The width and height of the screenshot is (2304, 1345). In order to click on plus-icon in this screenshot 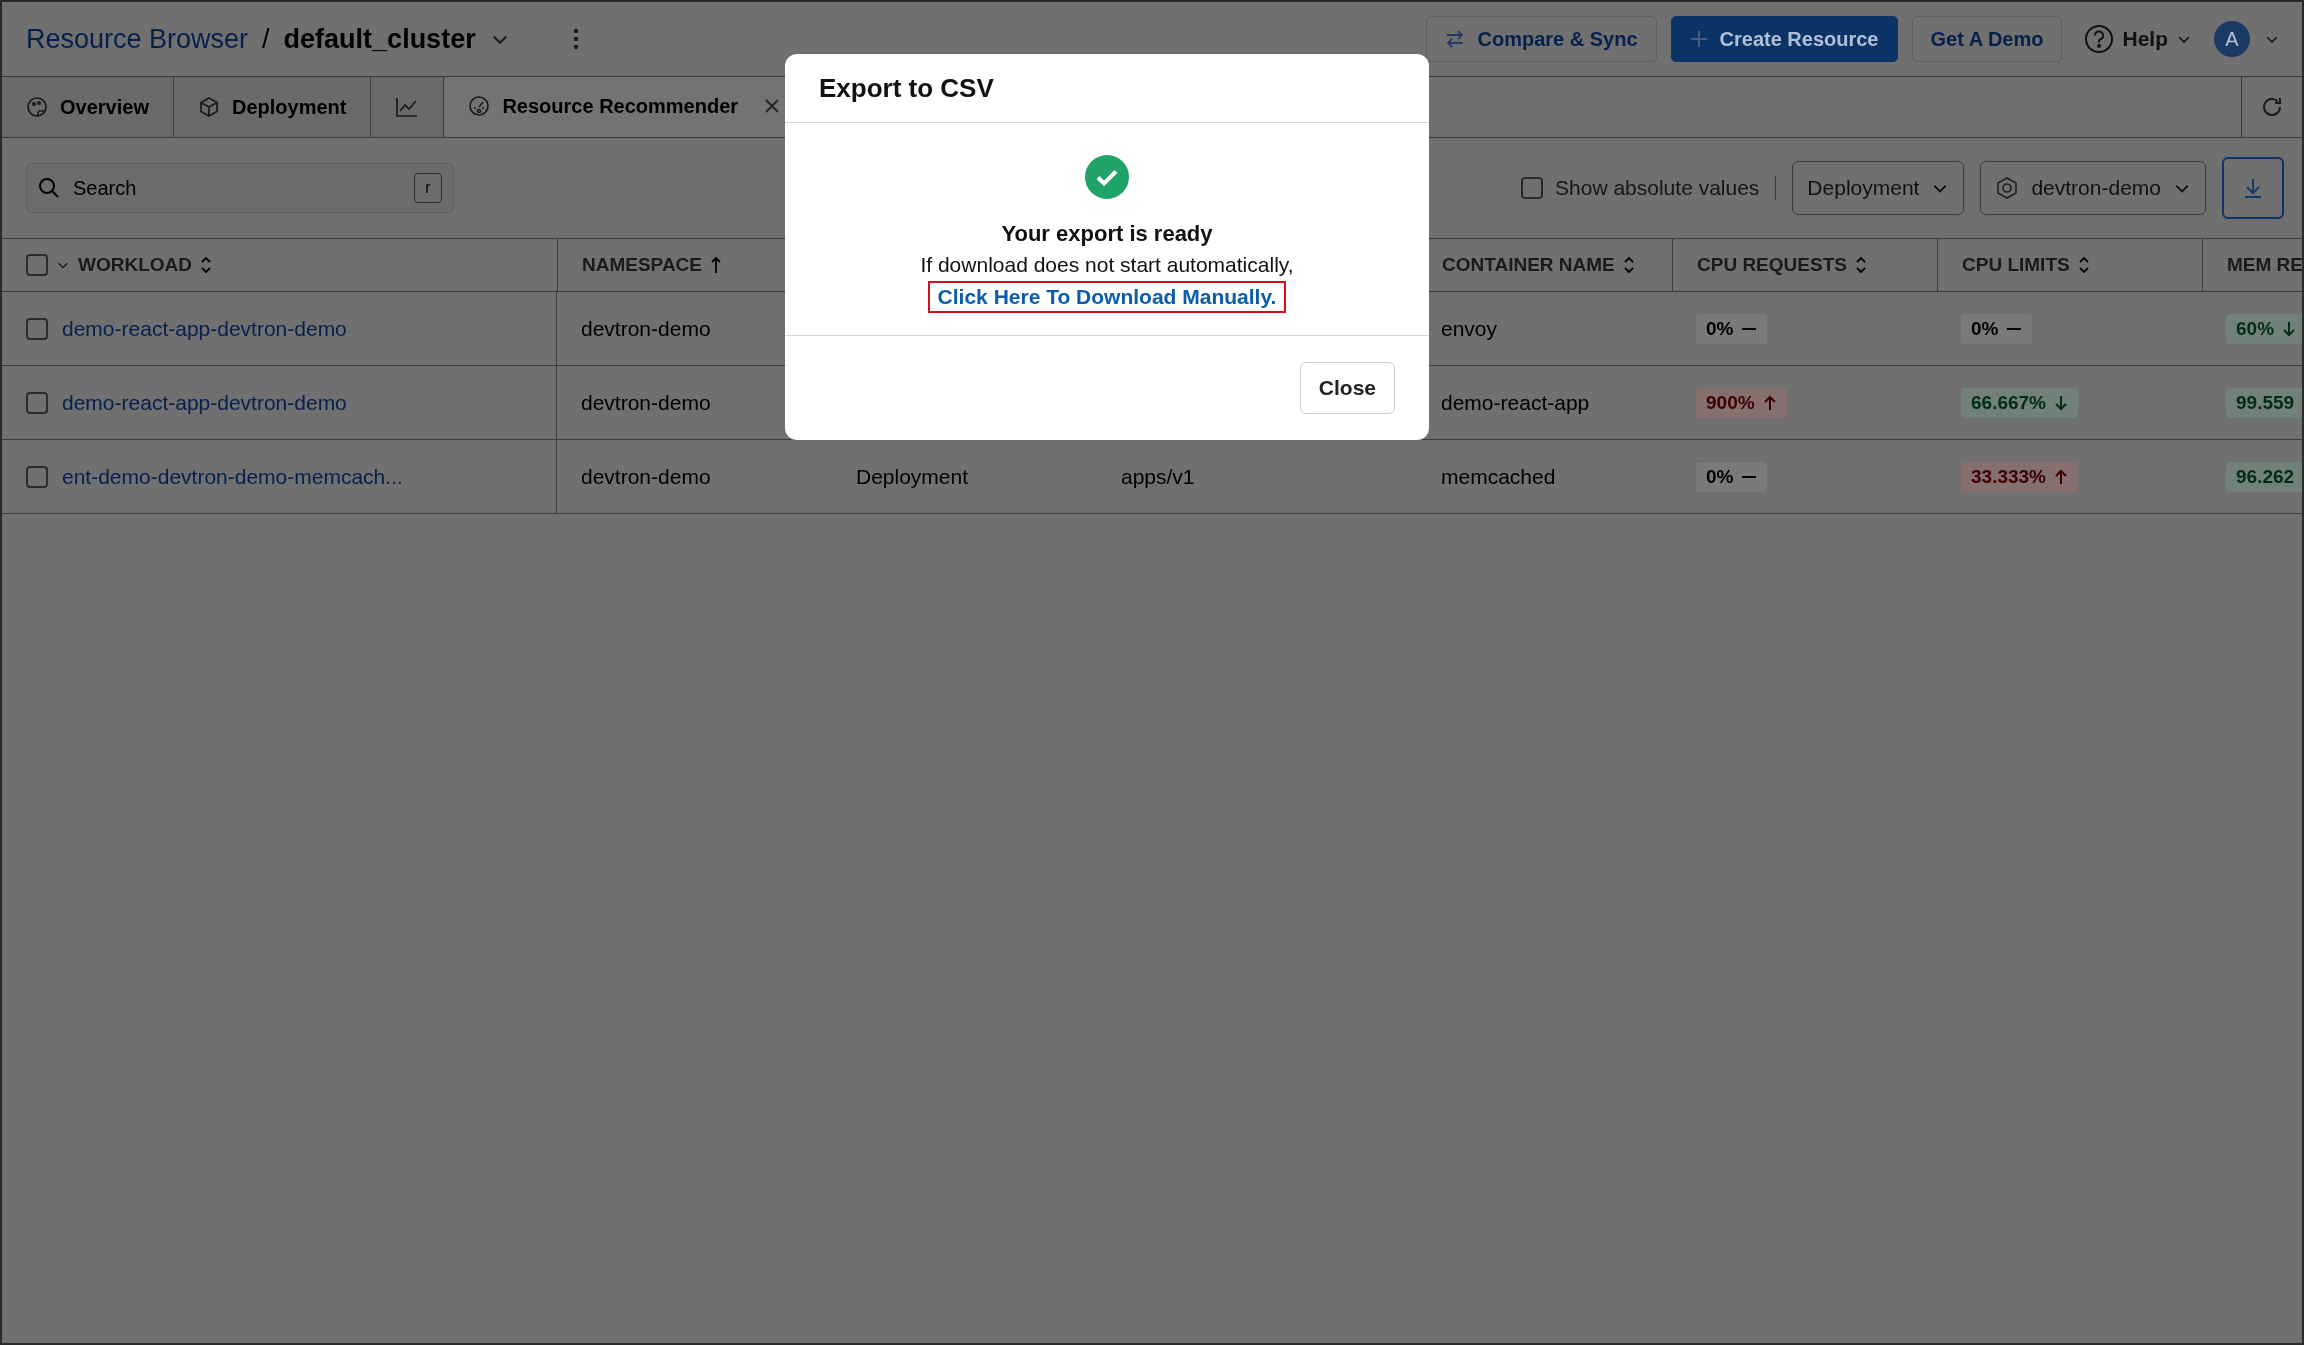, I will do `click(1698, 39)`.